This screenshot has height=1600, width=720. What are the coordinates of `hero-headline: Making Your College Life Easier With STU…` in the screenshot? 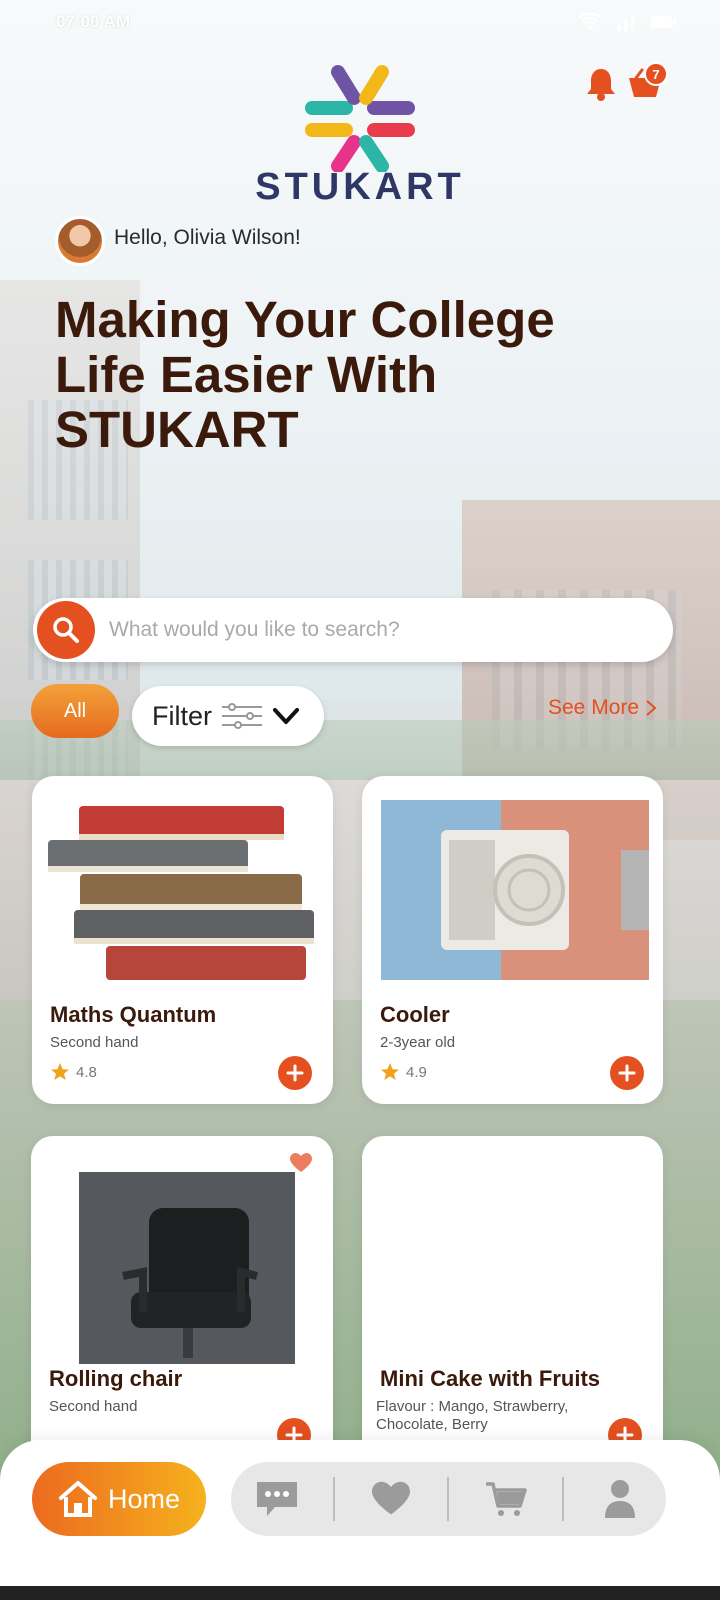 It's located at (365, 374).